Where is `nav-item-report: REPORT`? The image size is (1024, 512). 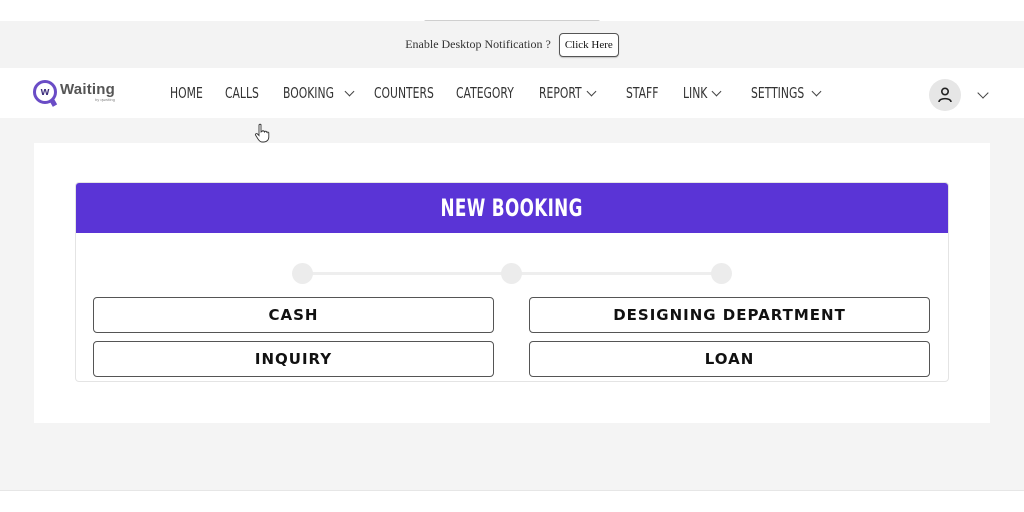 nav-item-report: REPORT is located at coordinates (582, 93).